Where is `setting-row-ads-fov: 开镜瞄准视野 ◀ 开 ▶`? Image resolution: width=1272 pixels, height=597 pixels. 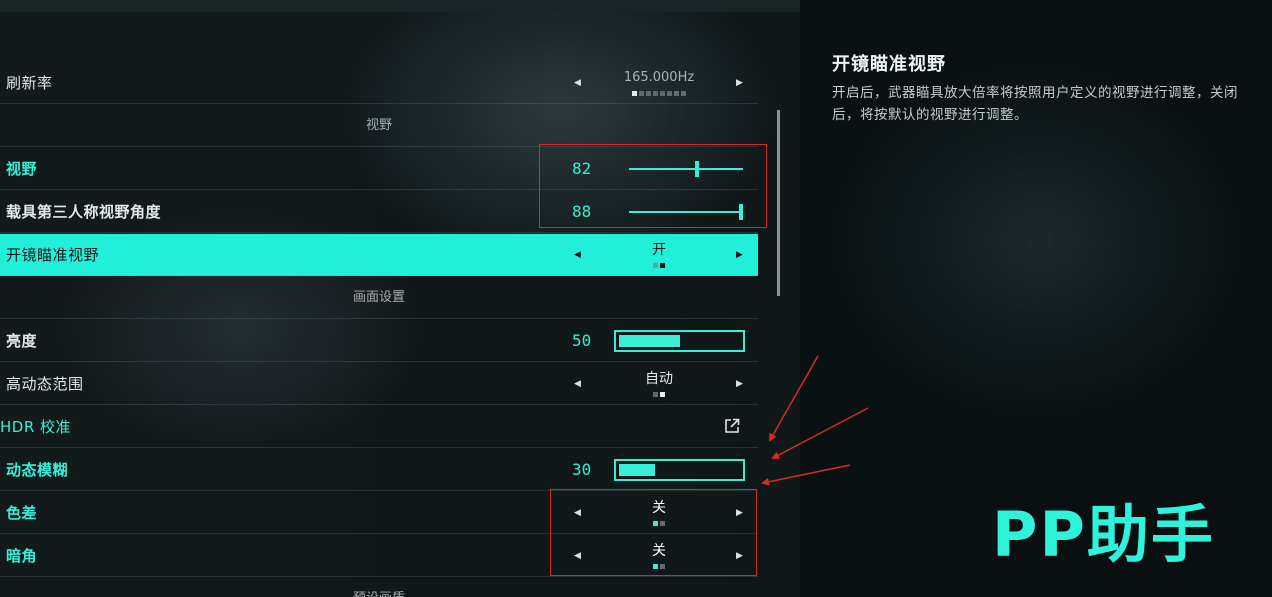 setting-row-ads-fov: 开镜瞄准视野 ◀ 开 ▶ is located at coordinates (379, 255).